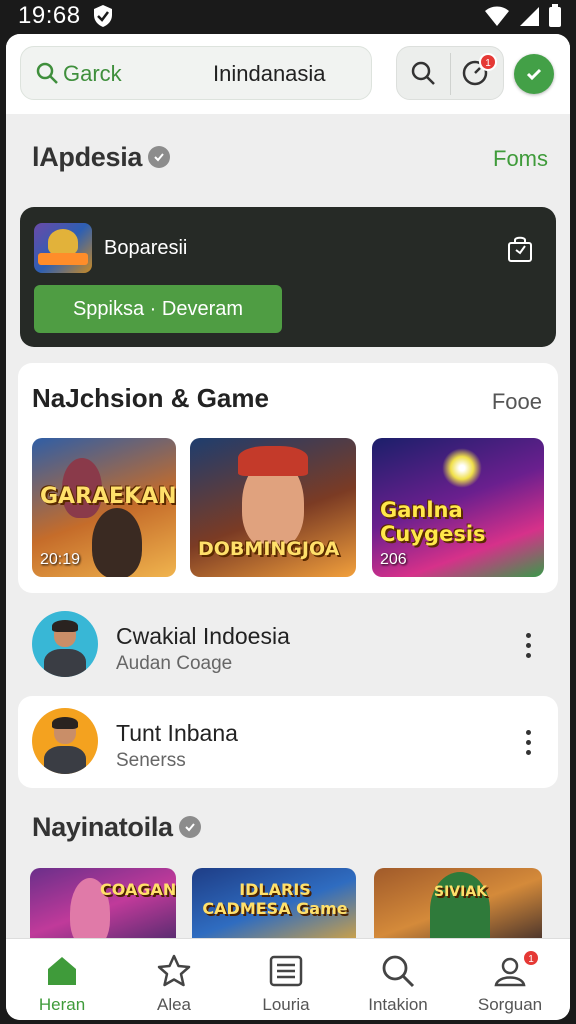 This screenshot has height=1024, width=576. What do you see at coordinates (138, 889) in the screenshot?
I see `game-title: COAGAN` at bounding box center [138, 889].